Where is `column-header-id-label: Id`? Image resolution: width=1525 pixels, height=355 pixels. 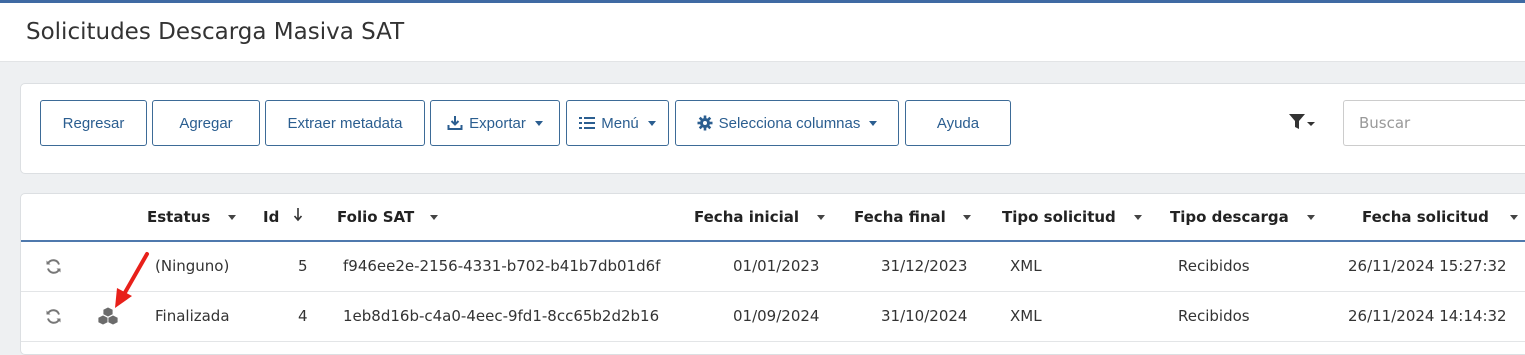
column-header-id-label: Id is located at coordinates (271, 217).